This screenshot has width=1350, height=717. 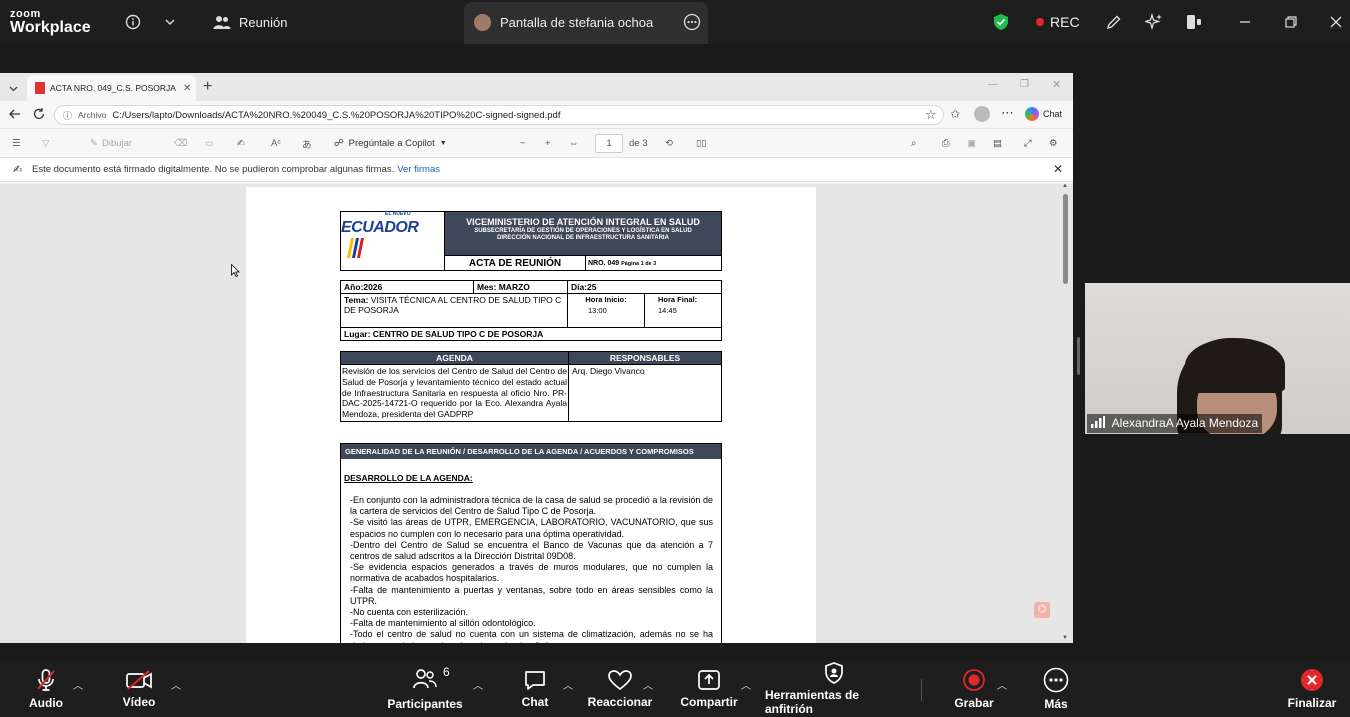 I want to click on restore-icon, so click(x=1291, y=22).